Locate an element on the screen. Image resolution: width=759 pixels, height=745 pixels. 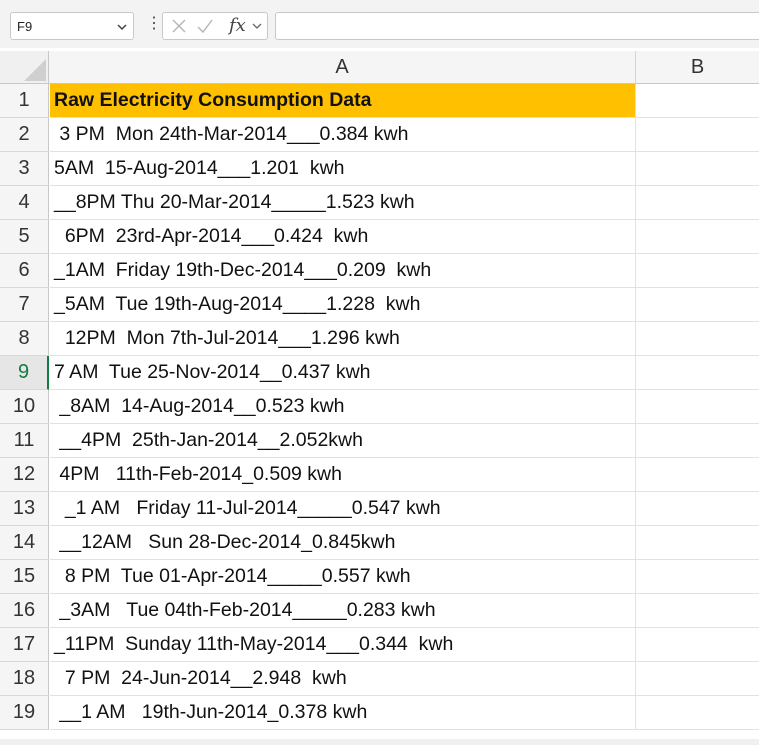
table-row: 97 AM Tue 25-Nov-2014__0.437 kwh is located at coordinates (379, 373).